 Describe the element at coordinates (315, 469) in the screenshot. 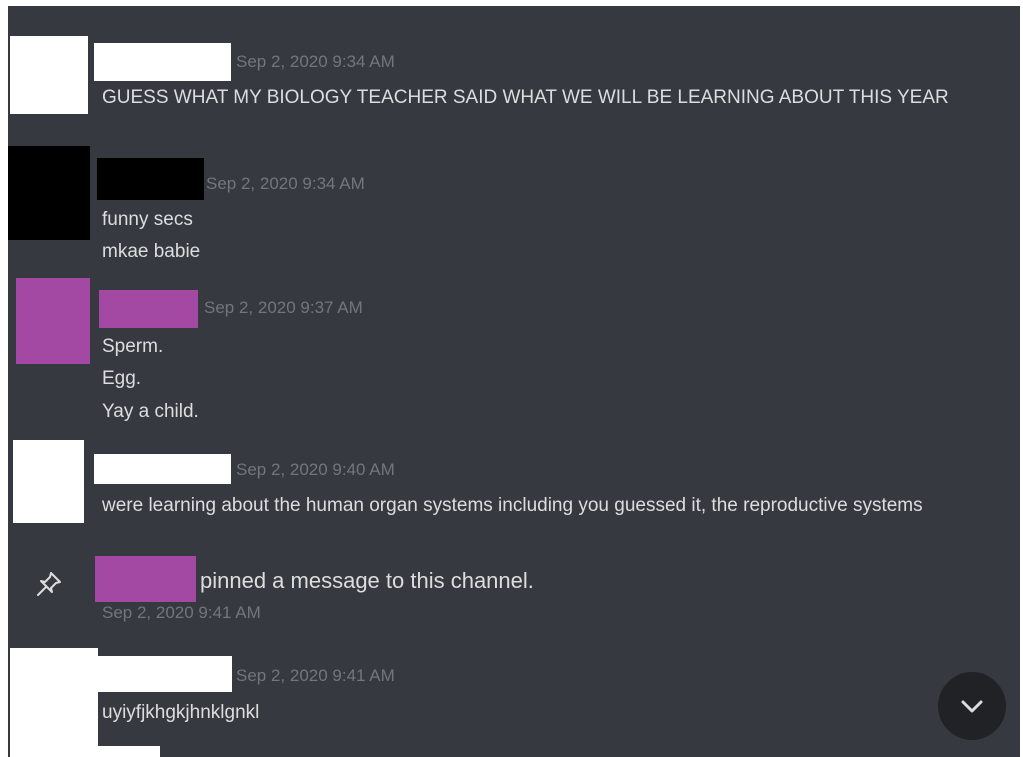

I see `message-timestamp: Sep 2, 2020 9:40 AM` at that location.